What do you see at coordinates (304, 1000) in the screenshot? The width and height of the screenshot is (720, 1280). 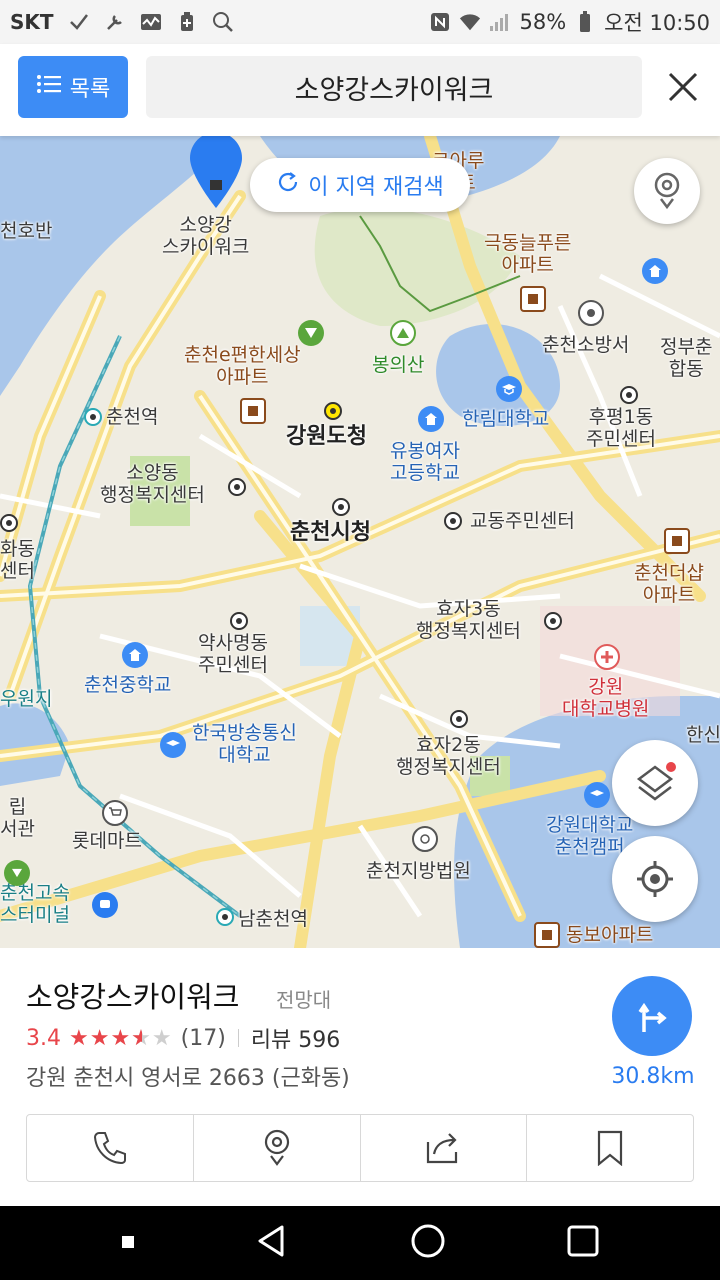 I see `place-category: 전망대` at bounding box center [304, 1000].